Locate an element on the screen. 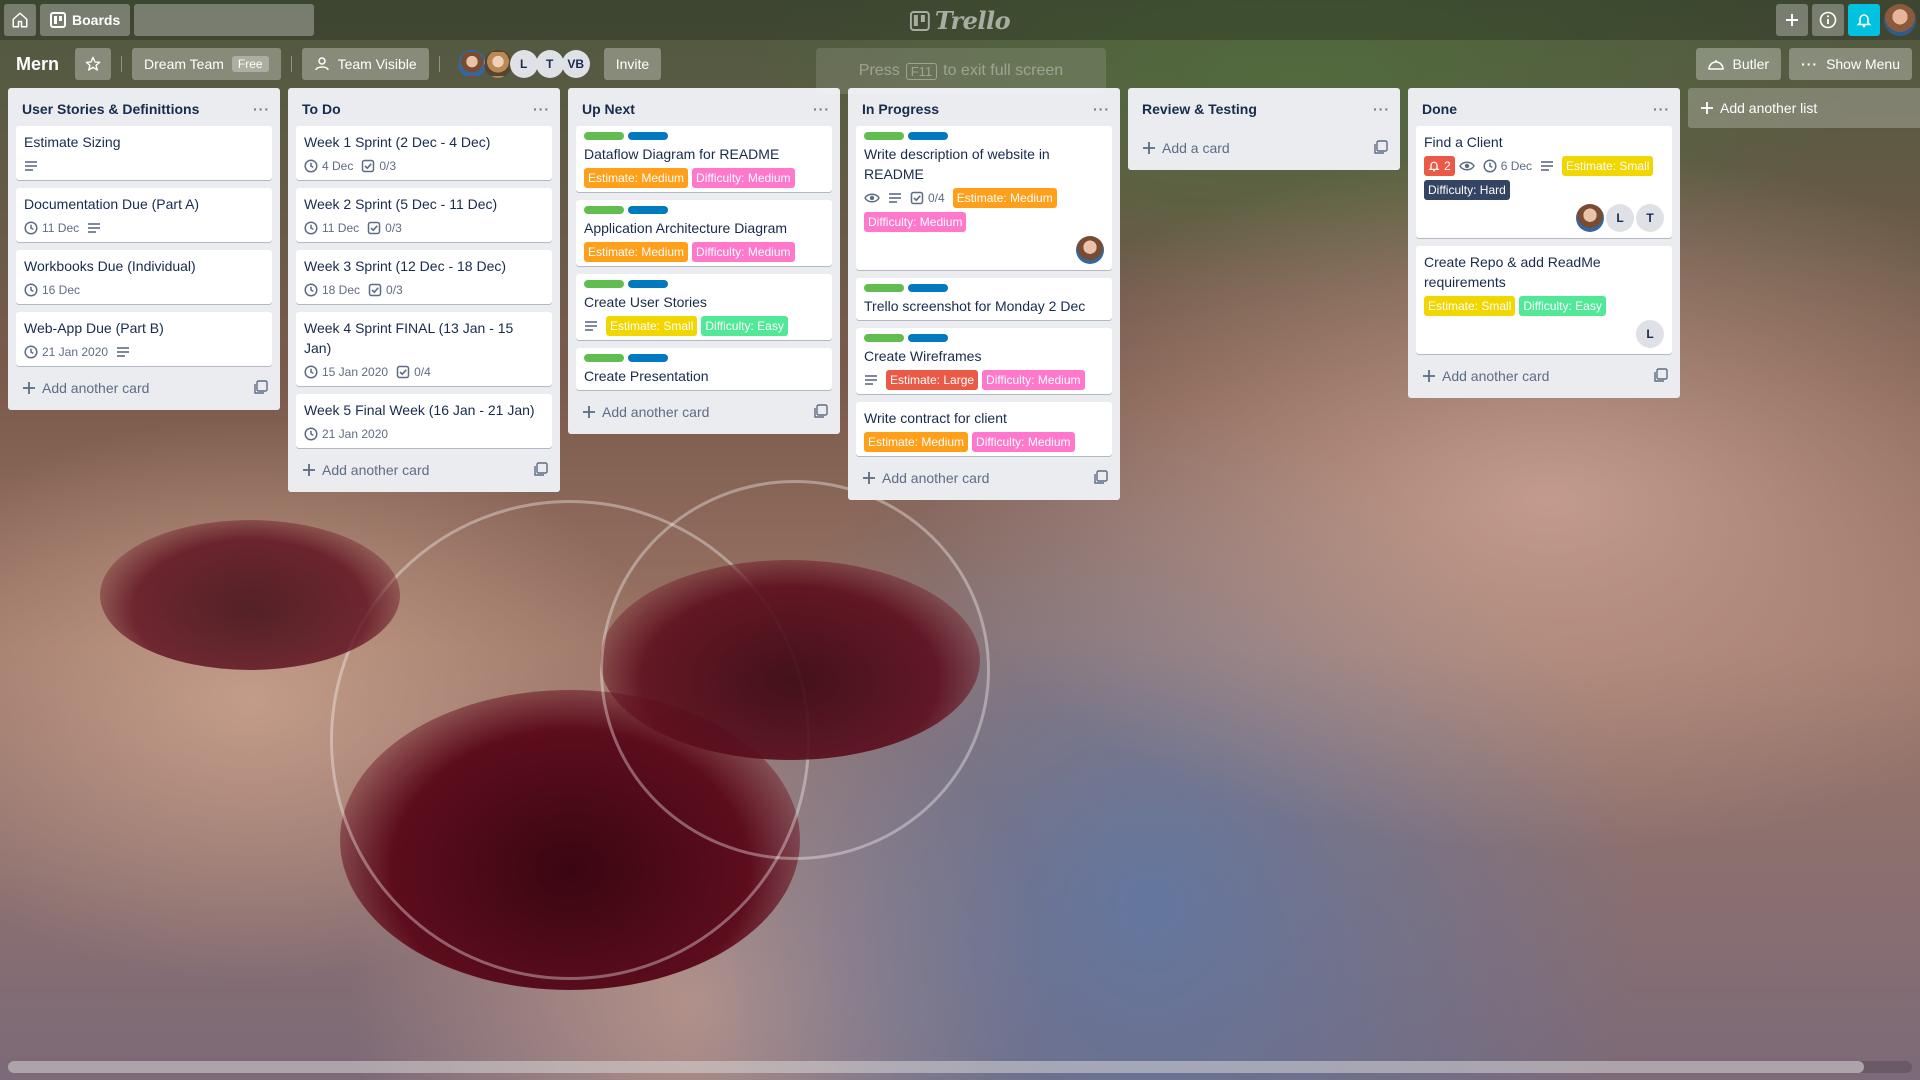 The height and width of the screenshot is (1080, 1920). board-title: Mern is located at coordinates (37, 64).